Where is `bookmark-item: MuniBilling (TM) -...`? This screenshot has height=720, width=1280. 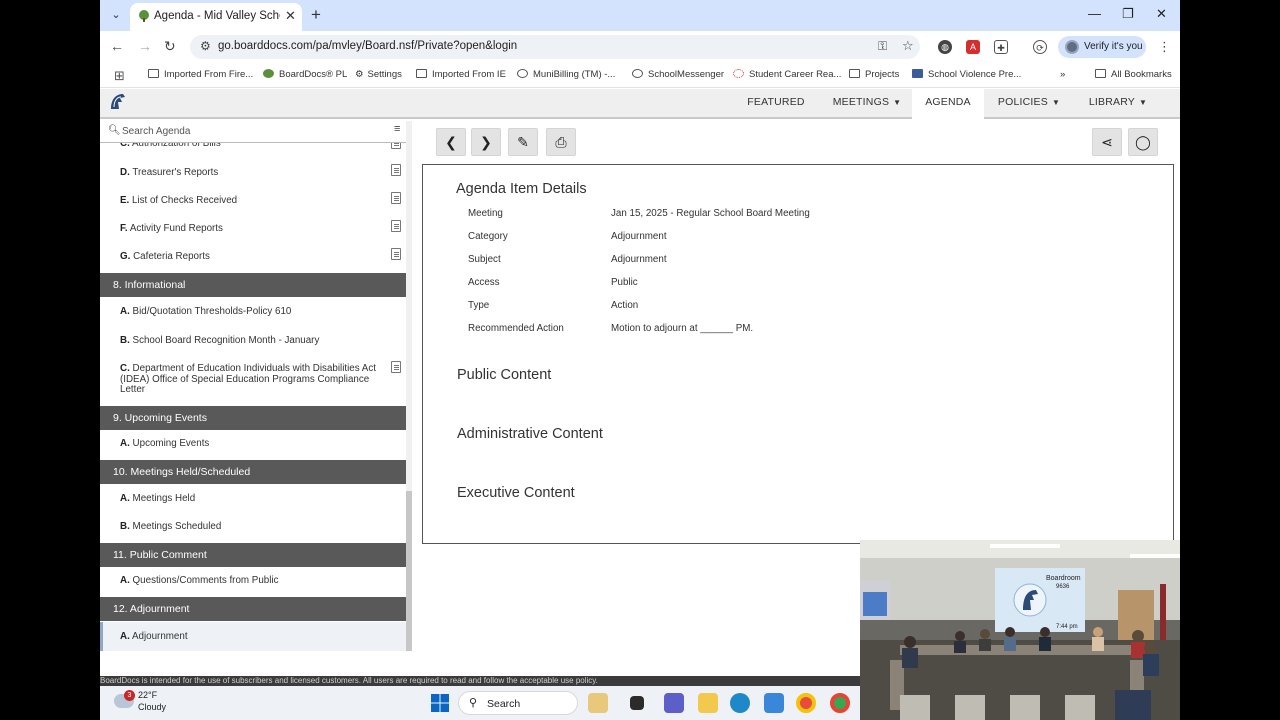 bookmark-item: MuniBilling (TM) -... is located at coordinates (566, 74).